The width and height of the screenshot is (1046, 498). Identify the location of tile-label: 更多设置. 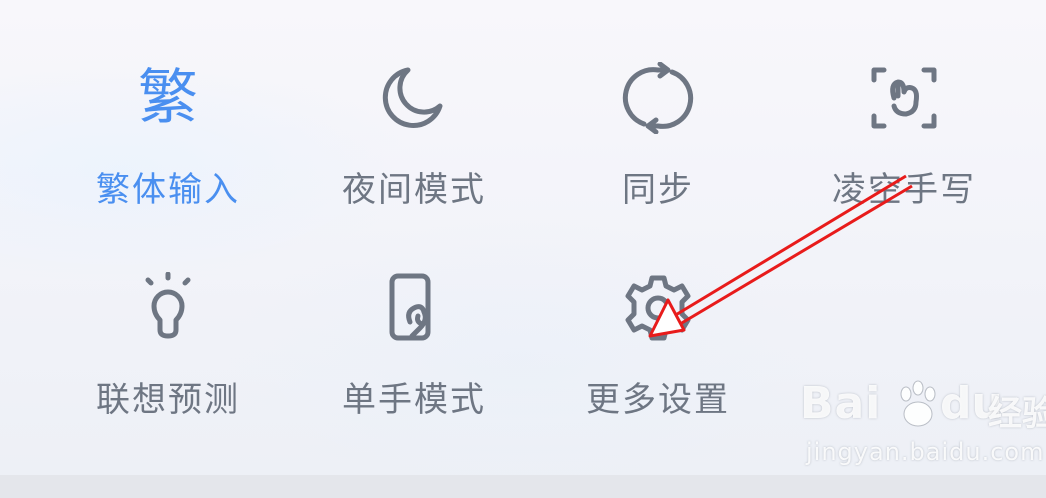
(658, 400).